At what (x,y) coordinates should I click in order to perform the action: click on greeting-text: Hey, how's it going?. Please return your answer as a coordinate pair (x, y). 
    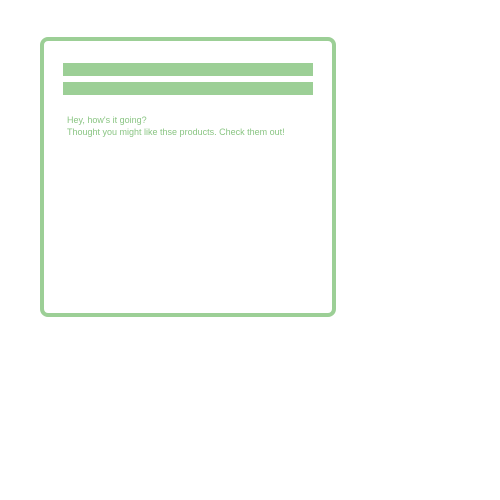
    Looking at the image, I should click on (107, 120).